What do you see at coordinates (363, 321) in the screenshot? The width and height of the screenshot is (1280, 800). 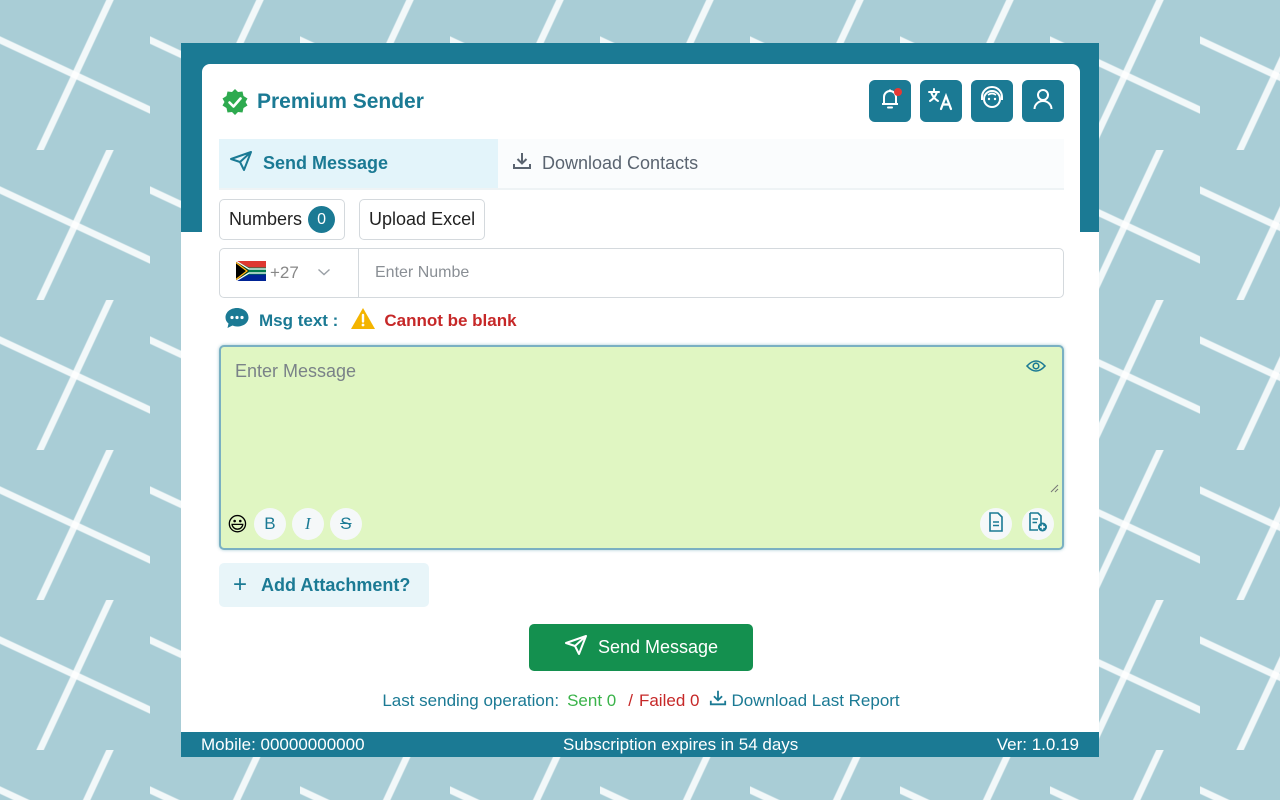 I see `warning-icon` at bounding box center [363, 321].